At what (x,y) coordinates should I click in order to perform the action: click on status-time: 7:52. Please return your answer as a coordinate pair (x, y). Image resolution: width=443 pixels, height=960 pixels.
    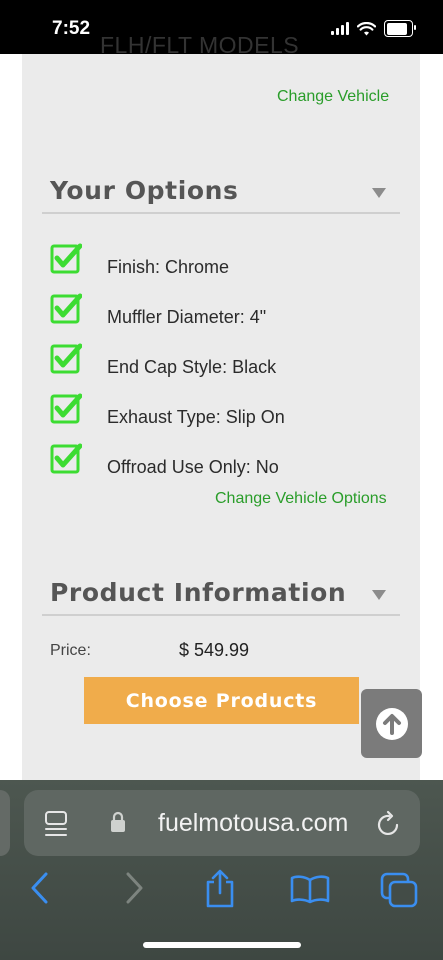
    Looking at the image, I should click on (71, 28).